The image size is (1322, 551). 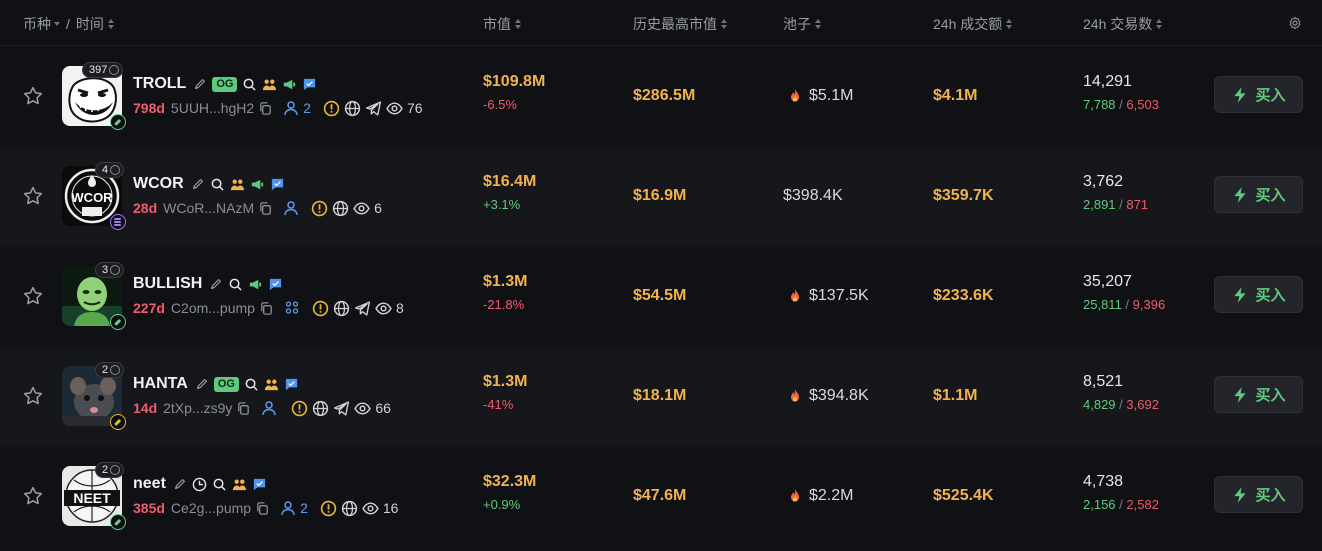 I want to click on ath-value: $18.1M, so click(x=660, y=395).